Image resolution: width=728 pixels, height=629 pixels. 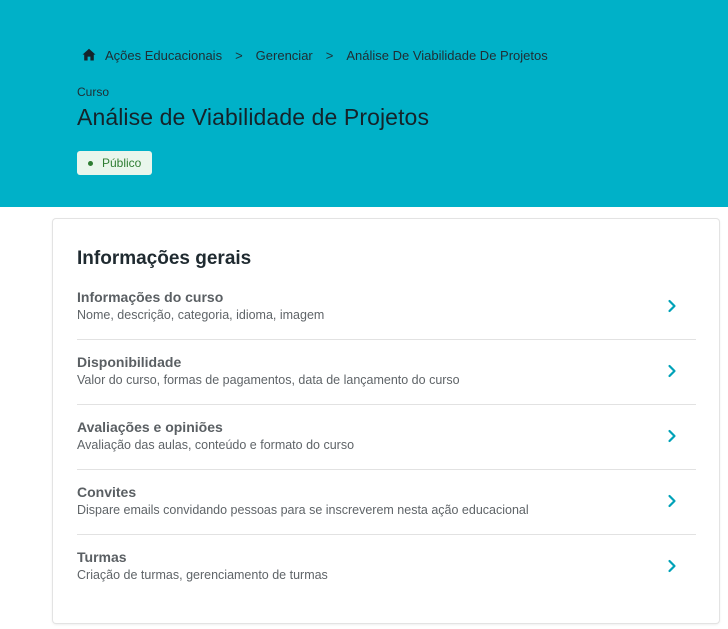 I want to click on list-item-title: Turmas, so click(x=102, y=557).